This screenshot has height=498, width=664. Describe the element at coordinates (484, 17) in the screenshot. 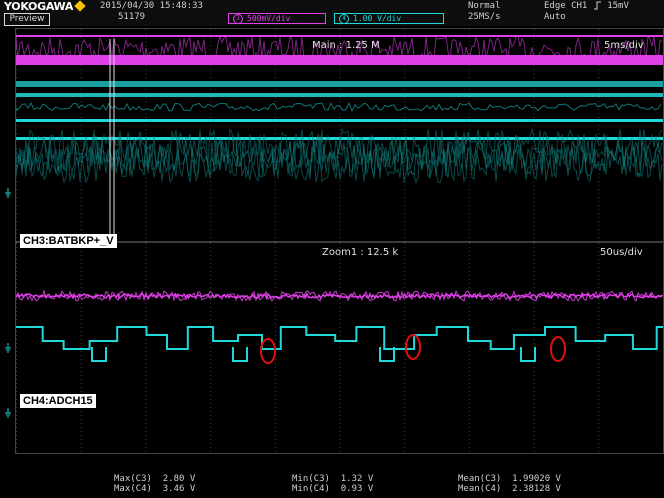

I see `sample-rate: 25MS/s` at that location.